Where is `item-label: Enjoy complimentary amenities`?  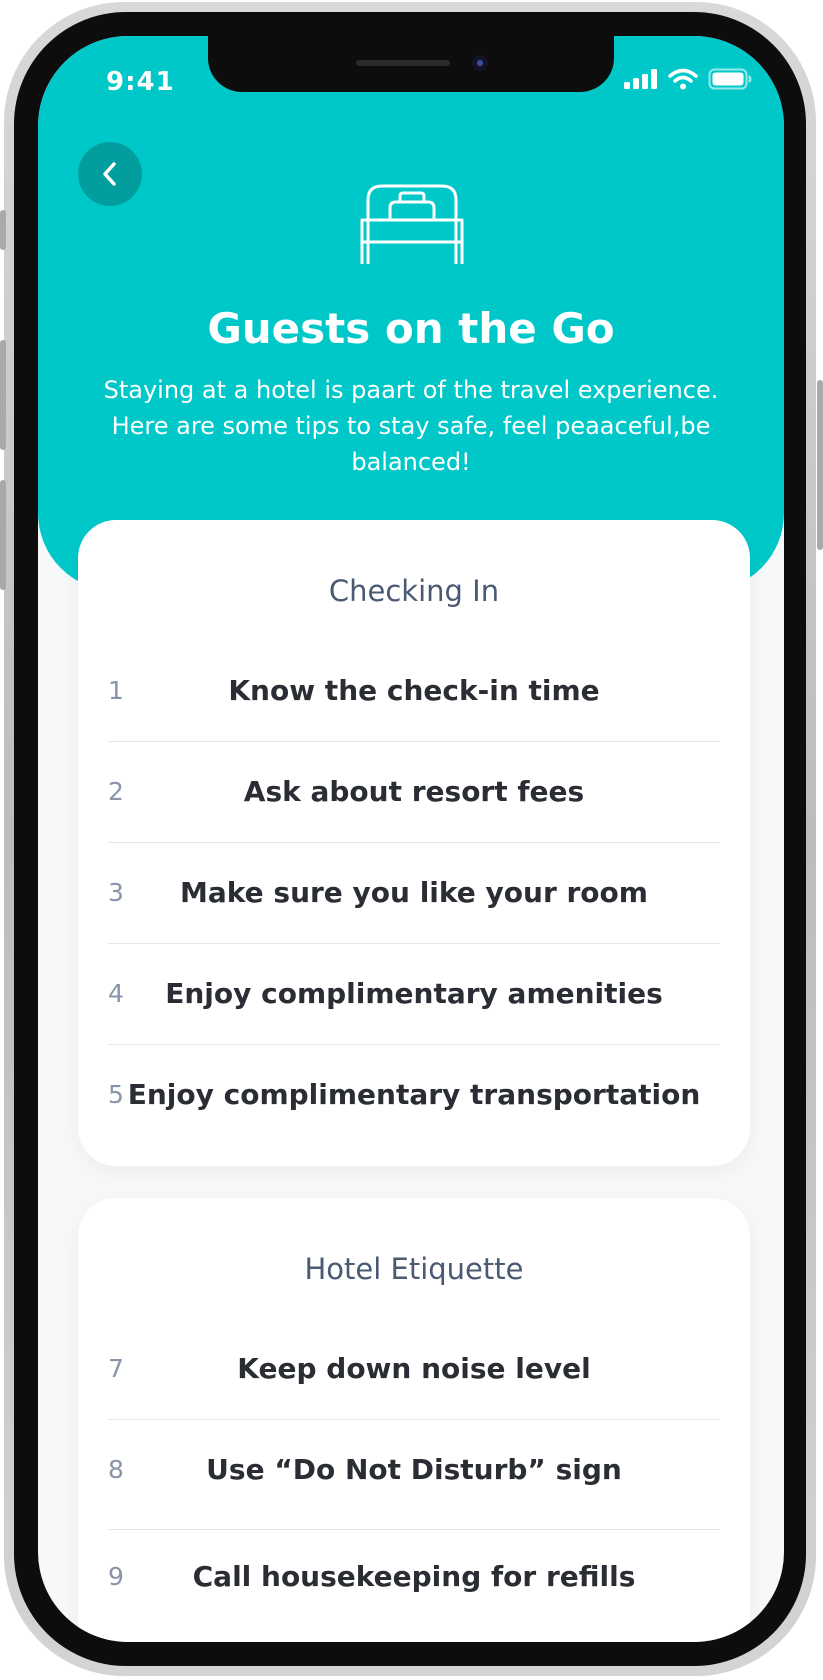
item-label: Enjoy complimentary amenities is located at coordinates (414, 993).